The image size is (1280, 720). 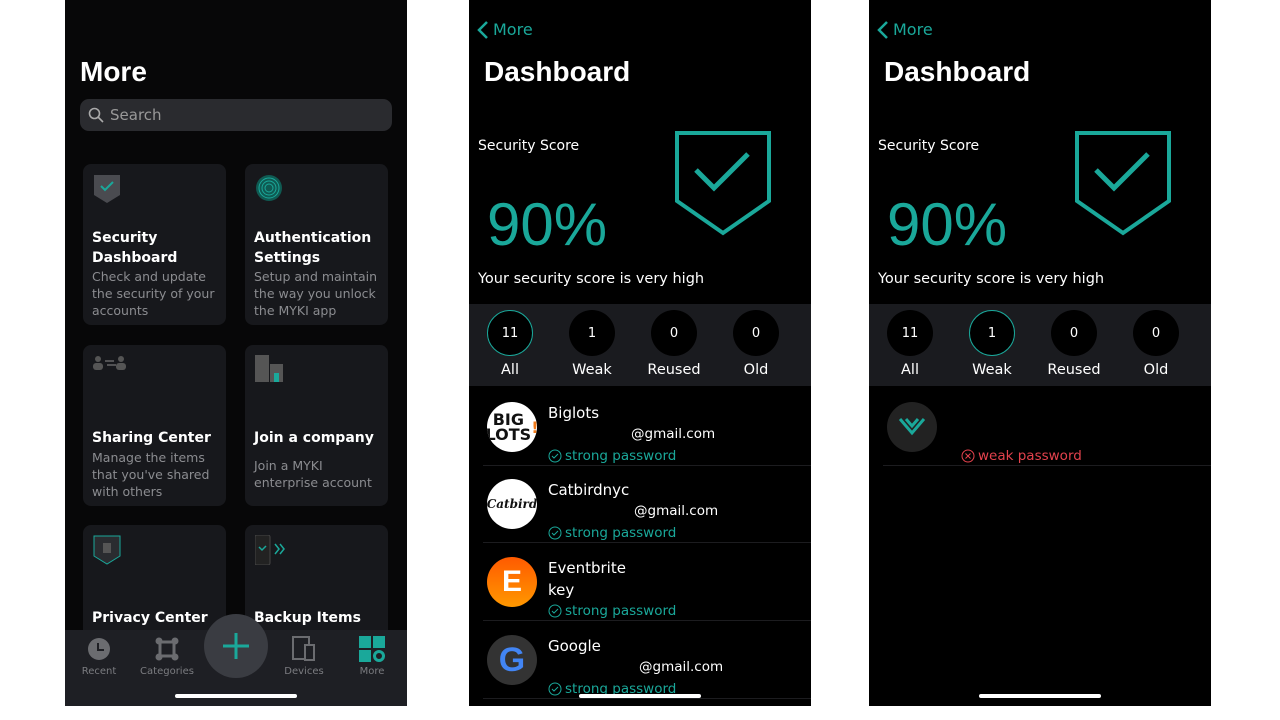 I want to click on list-item: G Google @gmail.com strong password, so click(x=647, y=660).